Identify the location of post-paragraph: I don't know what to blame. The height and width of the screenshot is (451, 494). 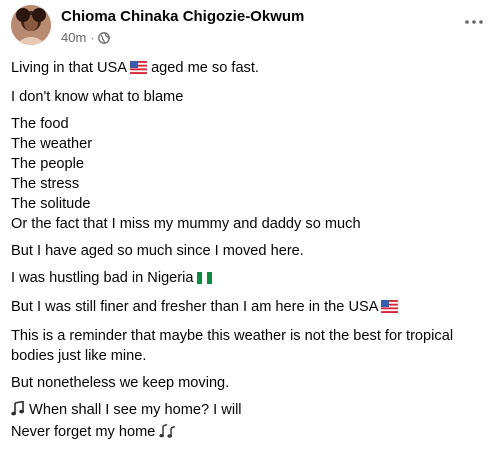
(247, 97).